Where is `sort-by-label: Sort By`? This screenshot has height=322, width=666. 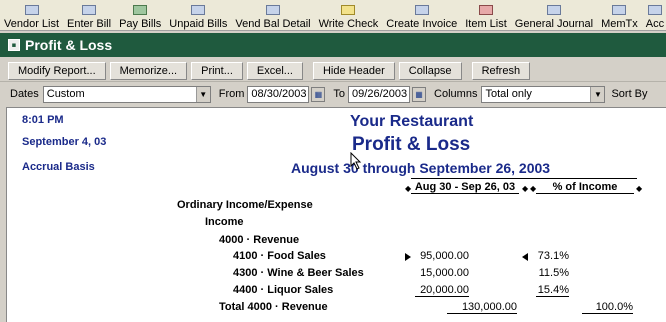 sort-by-label: Sort By is located at coordinates (629, 94).